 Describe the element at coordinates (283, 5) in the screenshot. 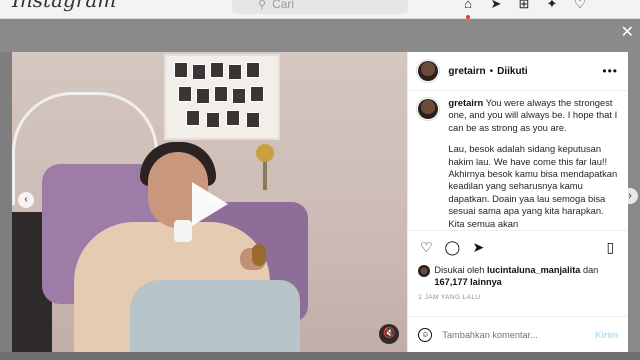

I see `search-placeholder: Cari` at that location.